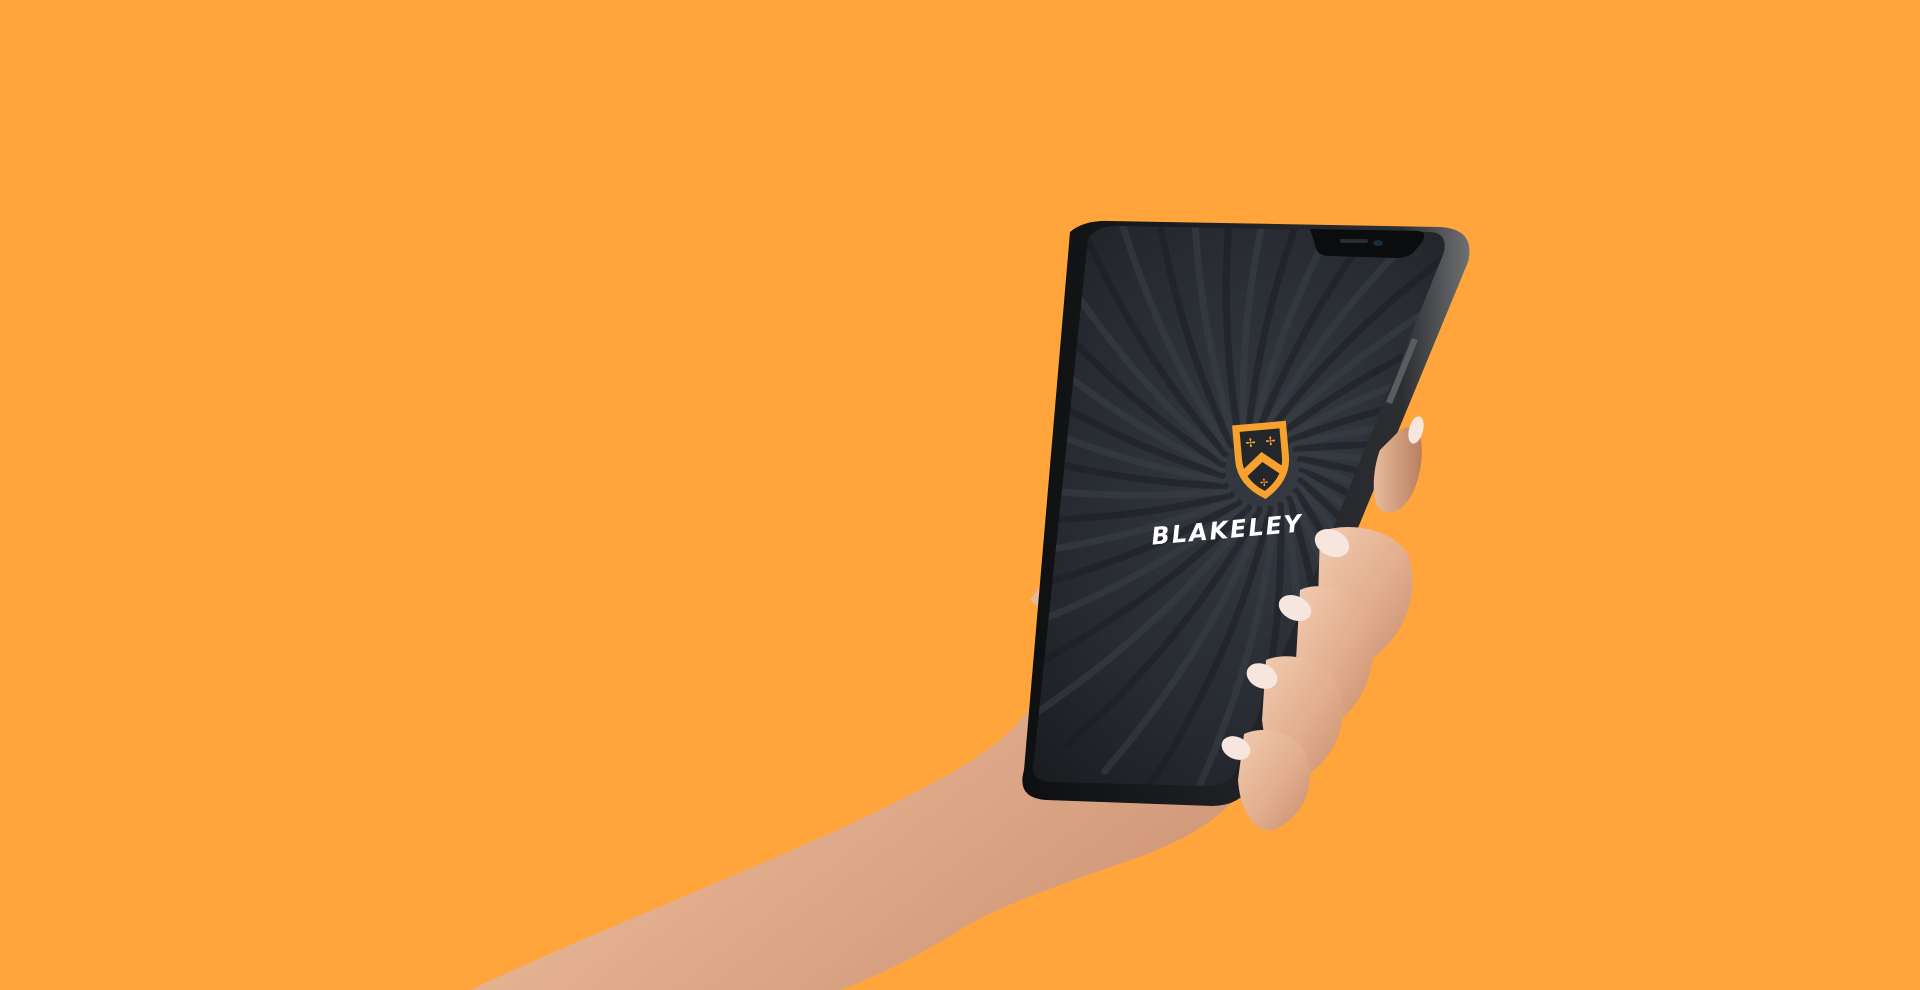 The height and width of the screenshot is (990, 1920). Describe the element at coordinates (1378, 243) in the screenshot. I see `front-camera` at that location.